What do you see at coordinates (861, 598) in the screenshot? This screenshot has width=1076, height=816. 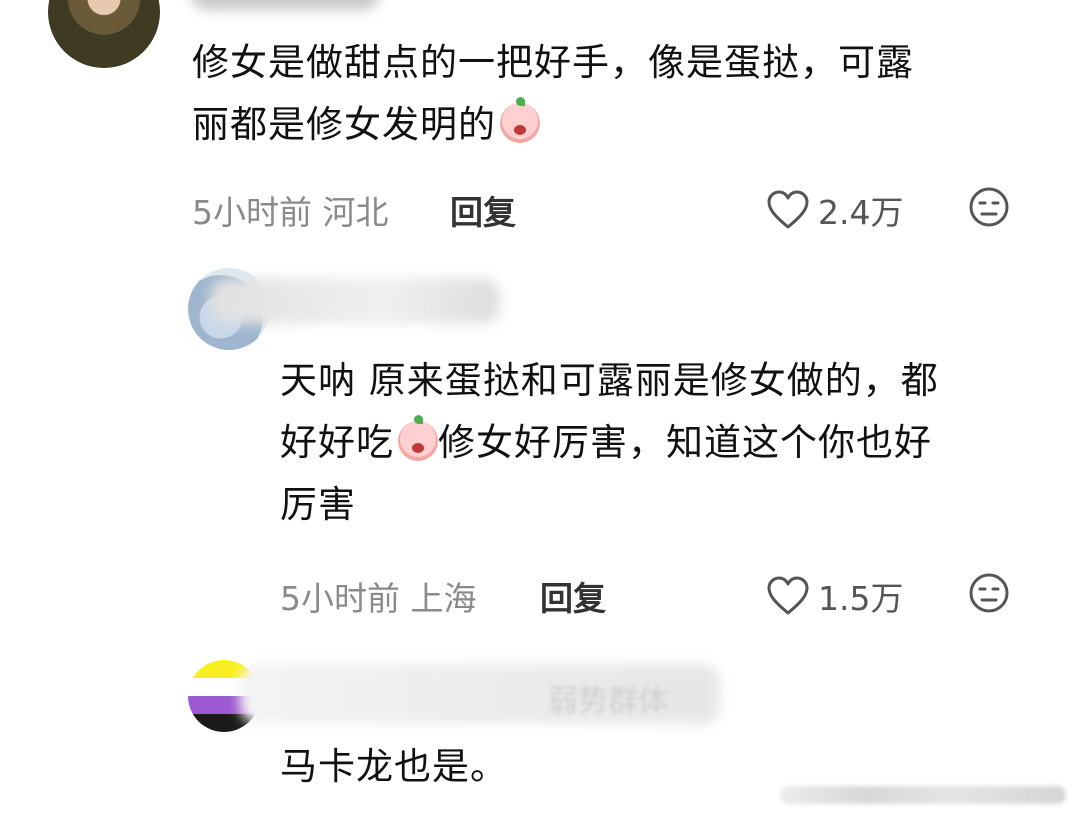 I see `like-count: 1.5万` at bounding box center [861, 598].